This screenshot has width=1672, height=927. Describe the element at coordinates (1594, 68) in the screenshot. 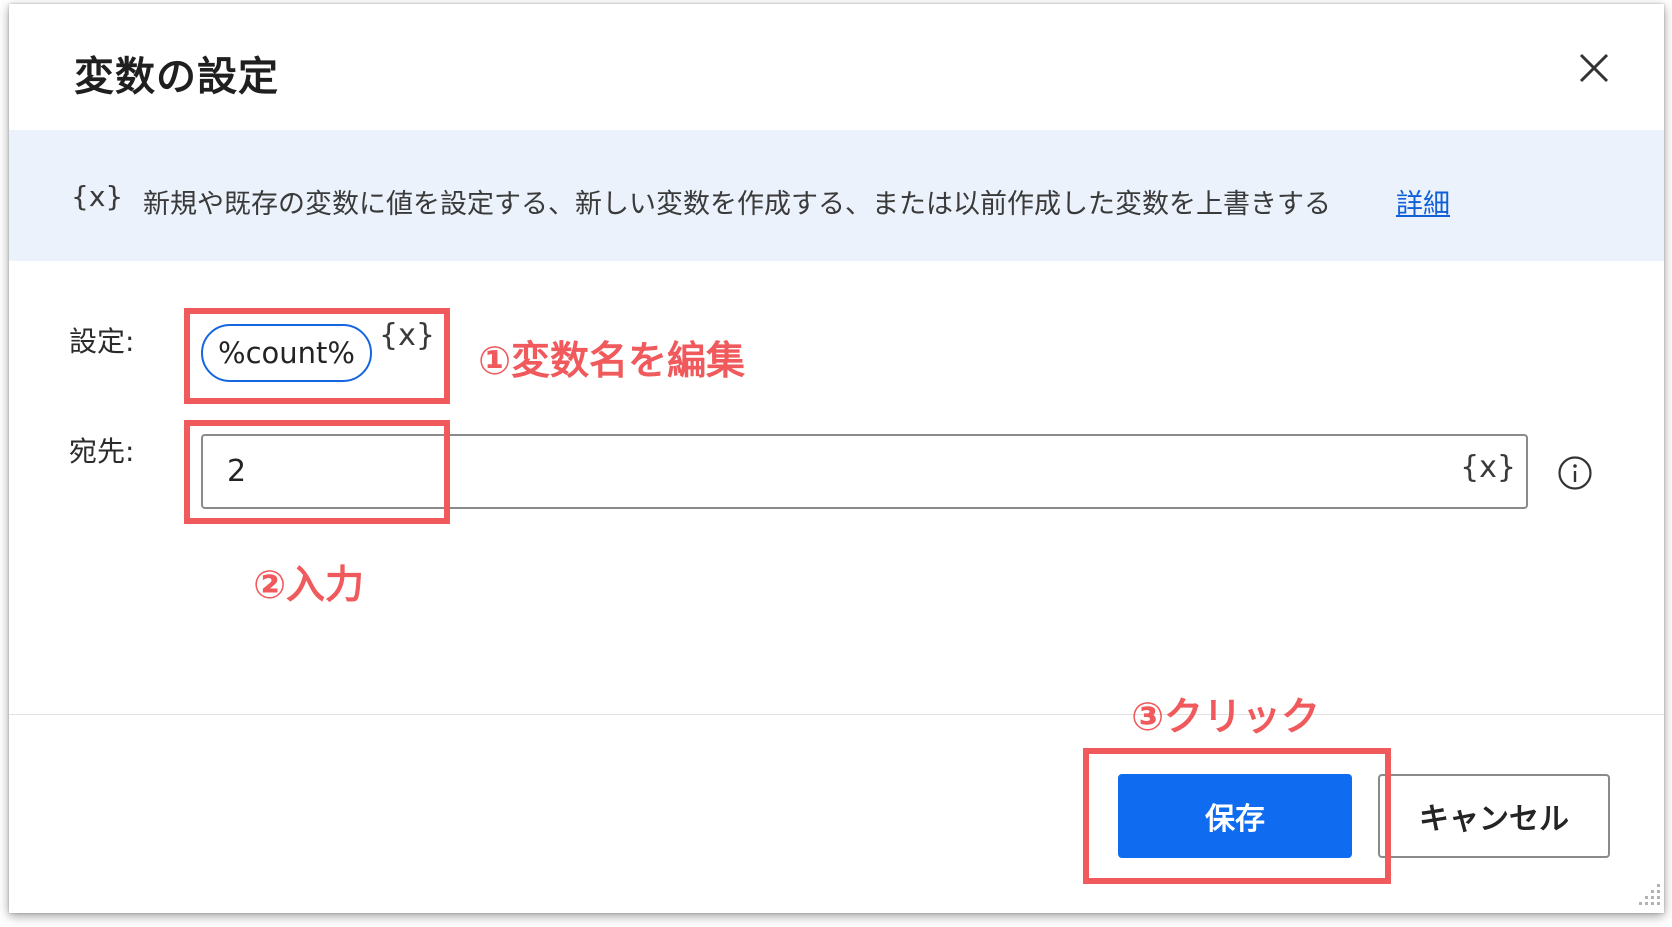

I see `close-icon` at that location.